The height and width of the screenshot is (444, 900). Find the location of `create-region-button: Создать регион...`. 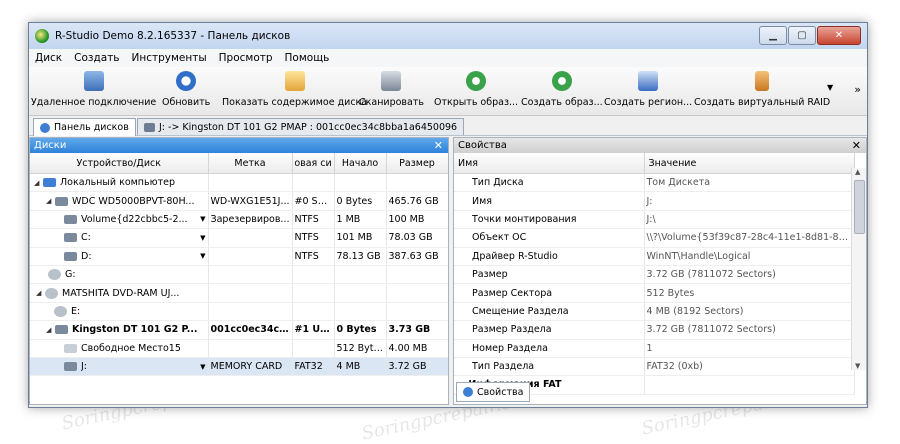

create-region-button: Создать регион... is located at coordinates (648, 89).